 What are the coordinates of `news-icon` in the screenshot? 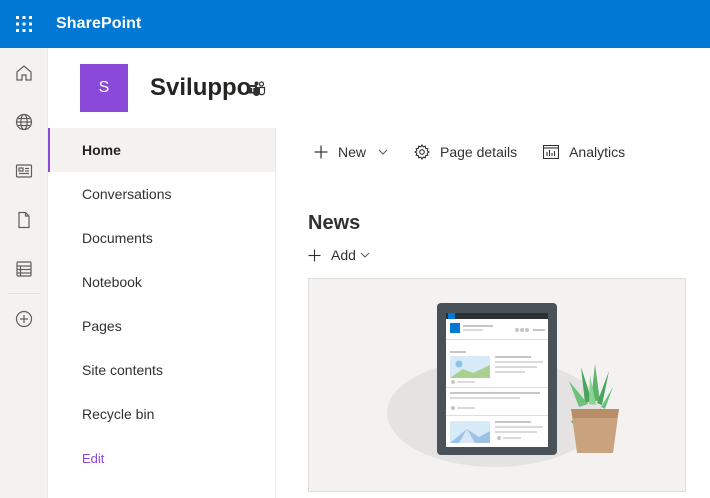 It's located at (24, 170).